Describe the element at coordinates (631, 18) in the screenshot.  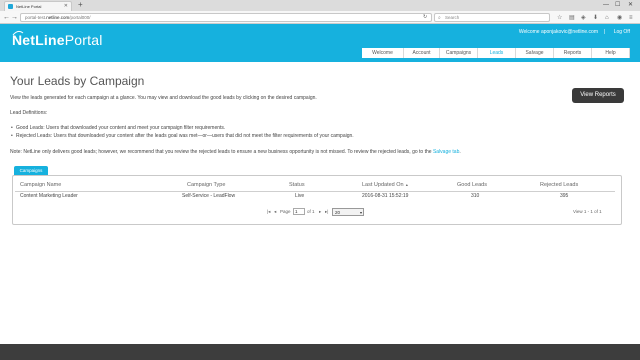
I see `menu-icon: ≡` at that location.